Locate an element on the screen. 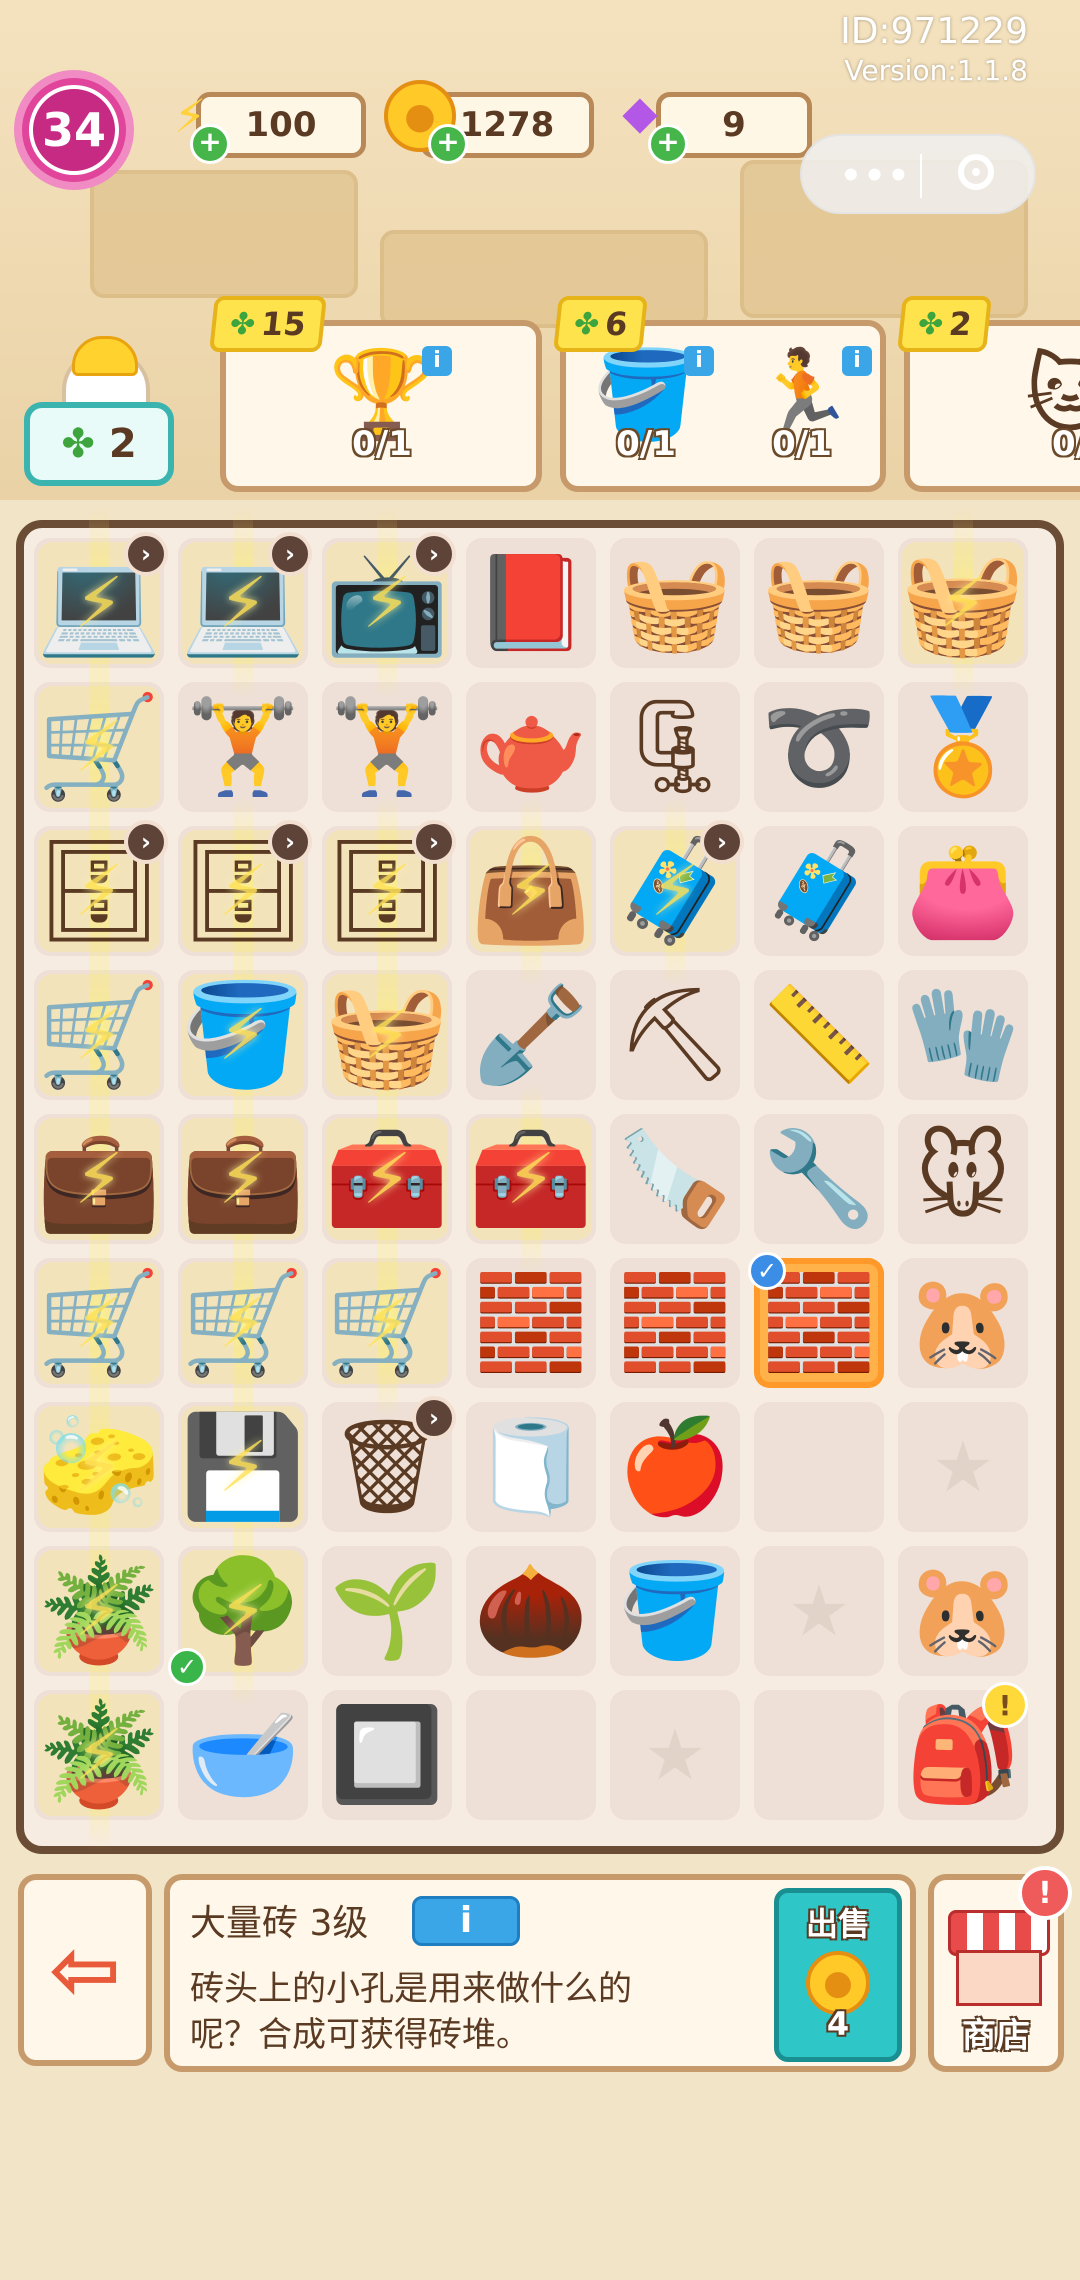 This screenshot has height=2280, width=1080. board-cell-cleaner: 🧽 ⚡ is located at coordinates (99, 1467).